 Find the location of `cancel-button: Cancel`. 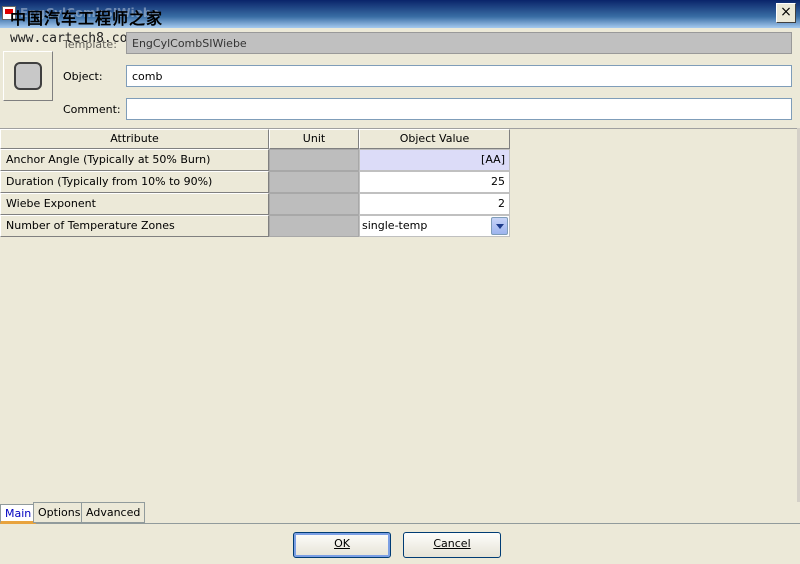

cancel-button: Cancel is located at coordinates (452, 545).